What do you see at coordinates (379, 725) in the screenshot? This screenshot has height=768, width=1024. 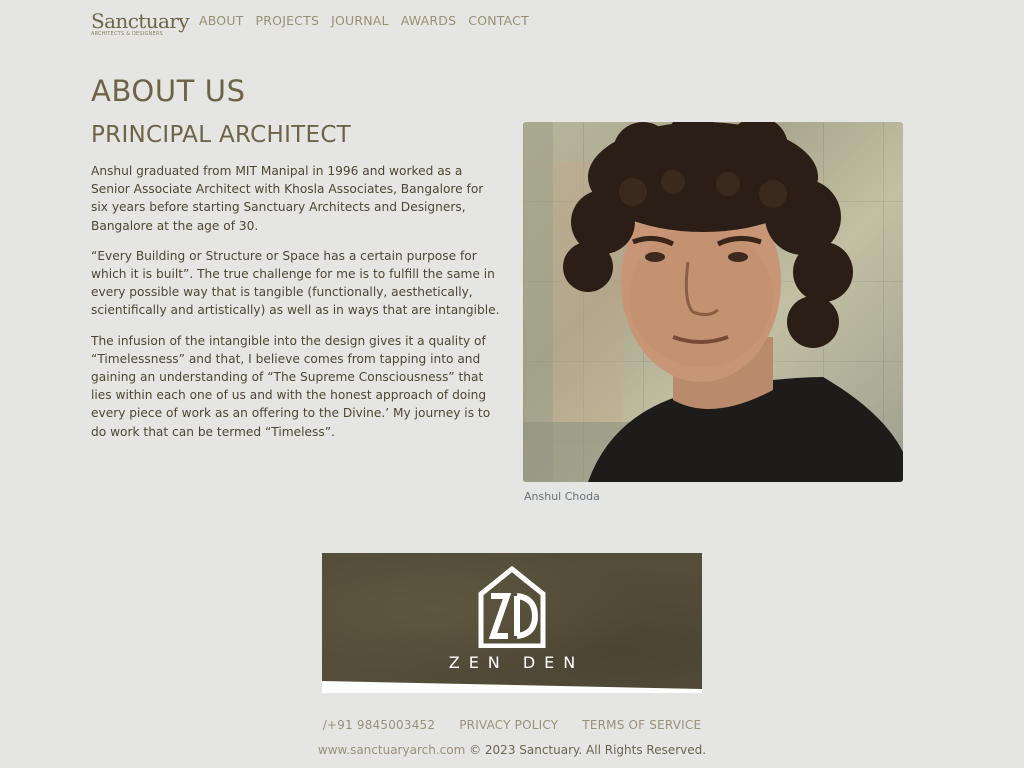 I see `footer-phone: /+91 9845003452` at bounding box center [379, 725].